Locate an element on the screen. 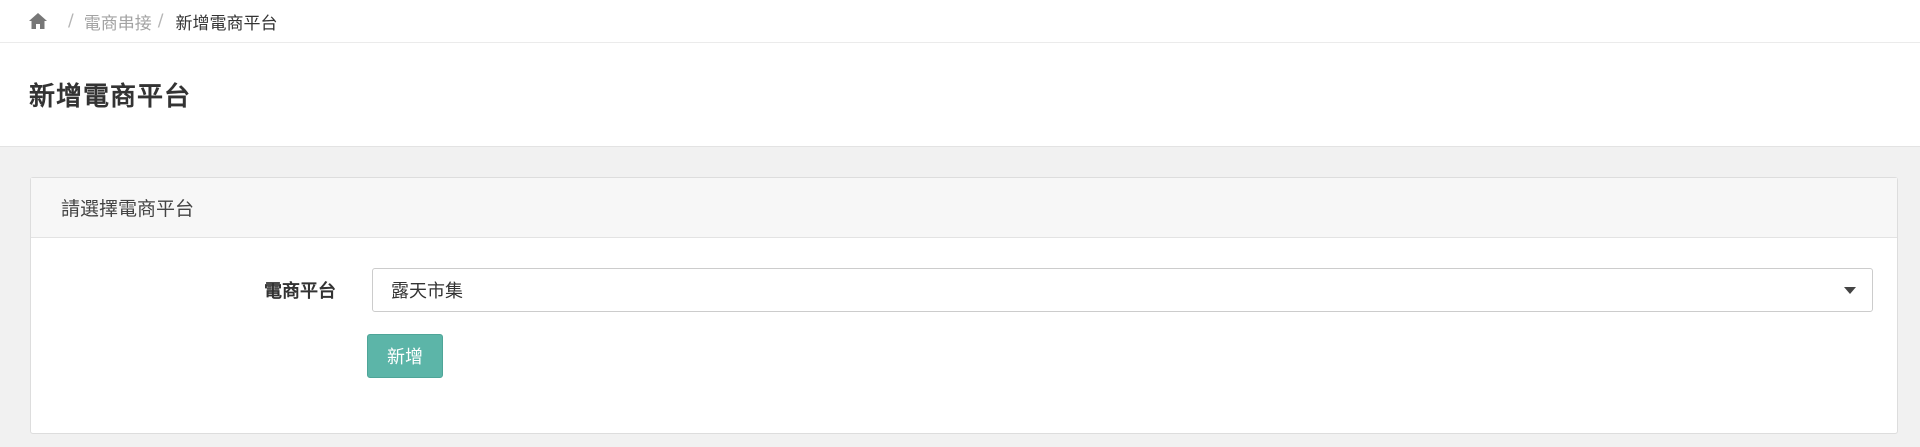  breadcrumb-item-ecommerce-integration: 電商串接 is located at coordinates (118, 21).